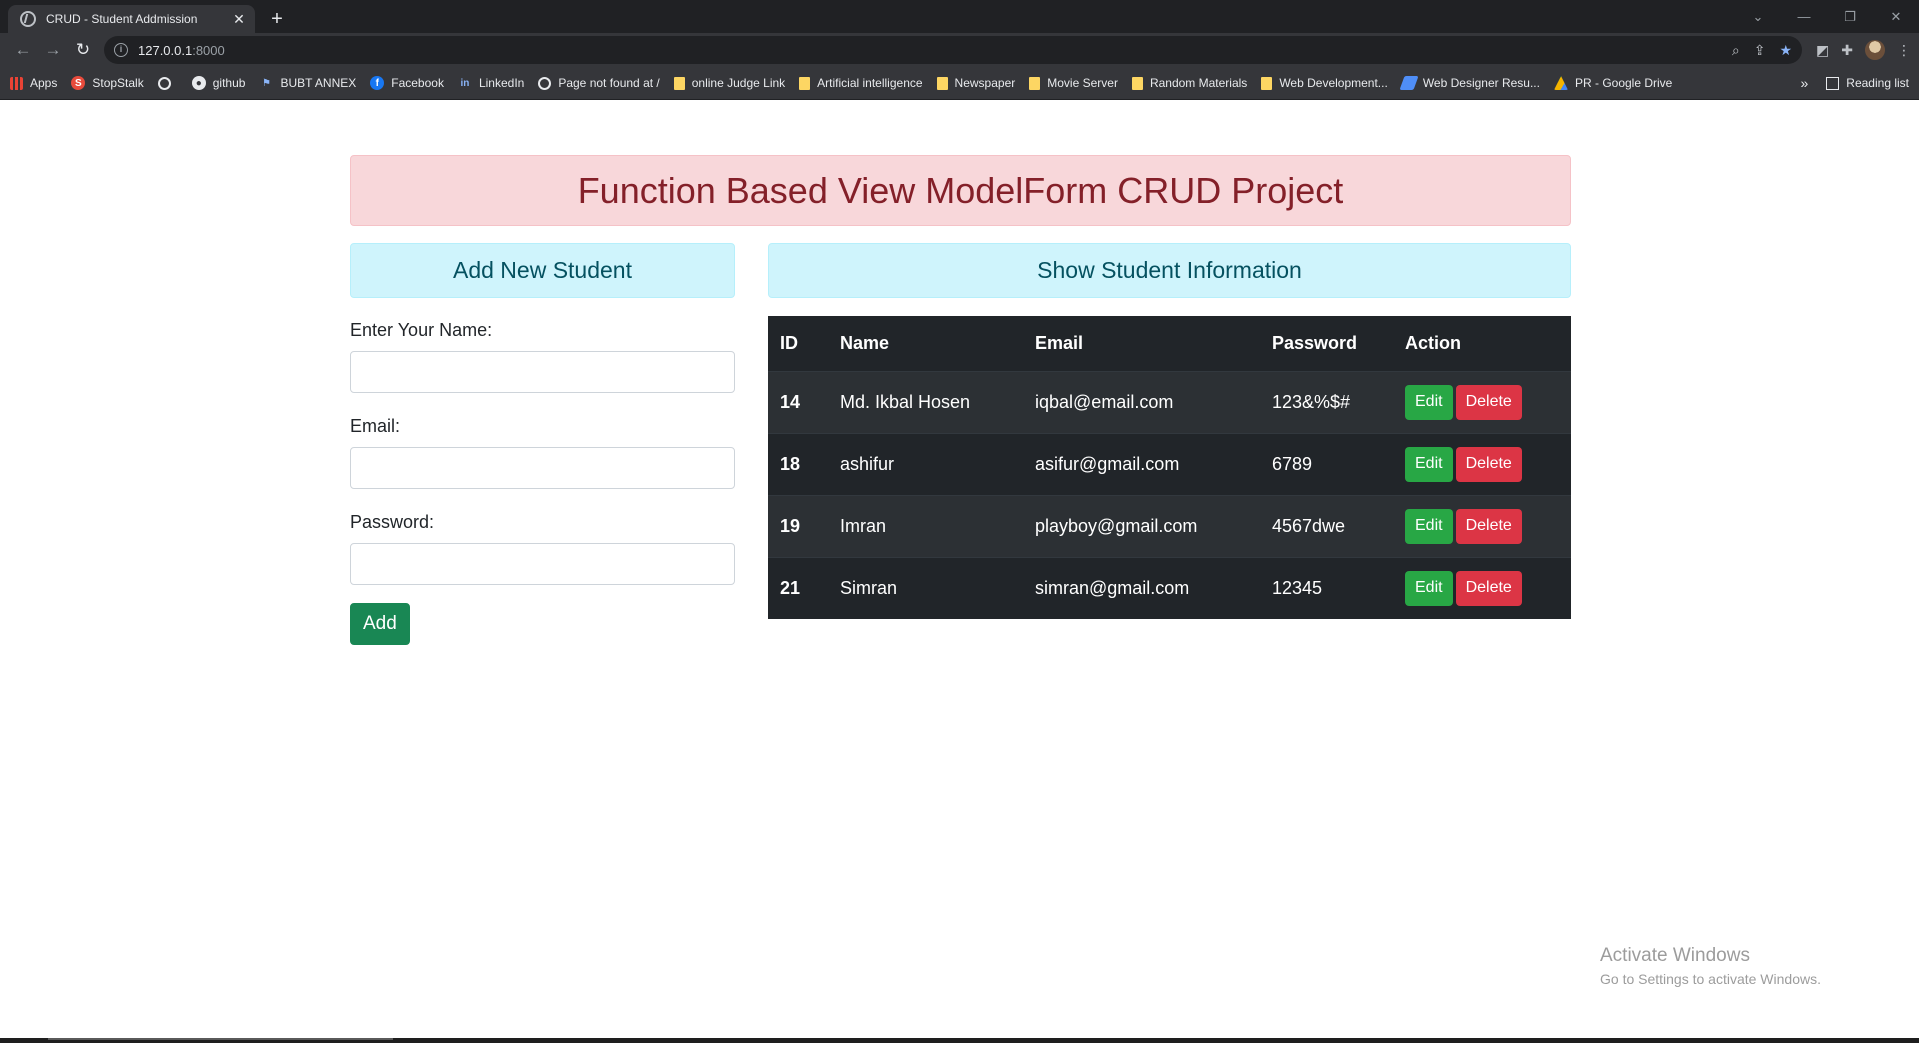  I want to click on window-controls: ⌄ — ❐ ✕, so click(1827, 16).